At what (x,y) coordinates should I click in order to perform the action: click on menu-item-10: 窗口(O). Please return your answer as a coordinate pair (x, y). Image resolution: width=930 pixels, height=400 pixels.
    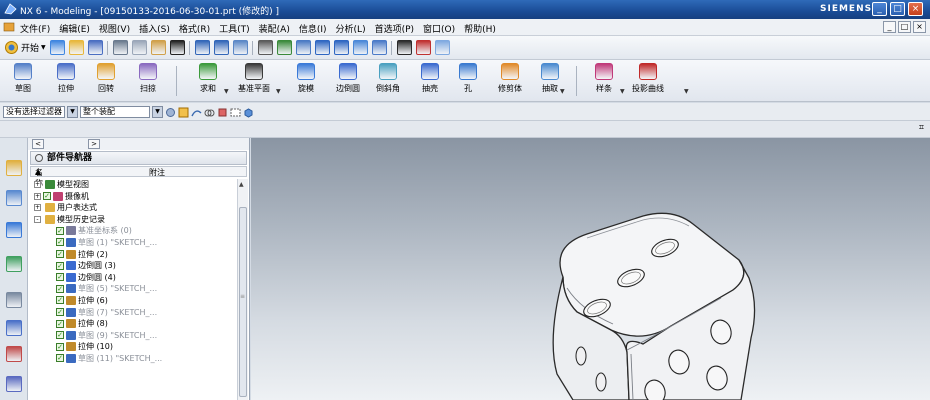
    Looking at the image, I should click on (439, 28).